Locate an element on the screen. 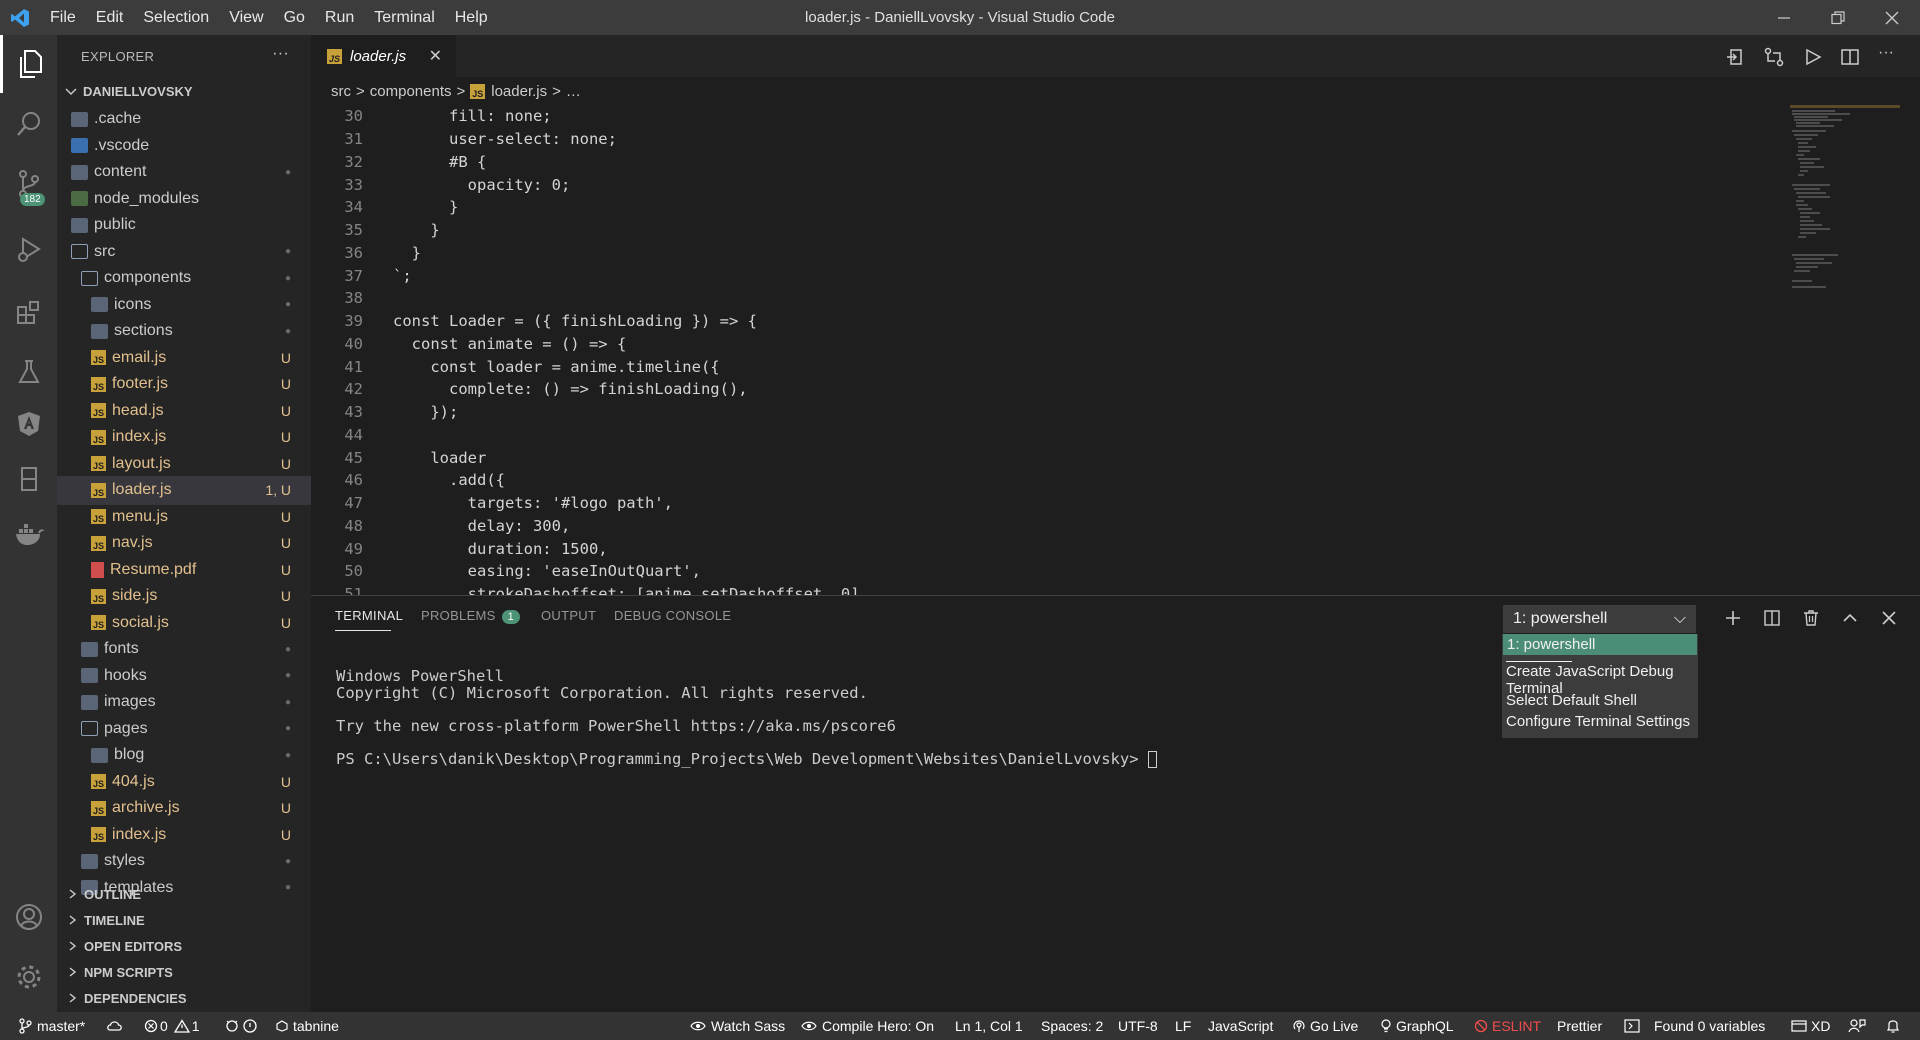  close-tab-icon: ✕ is located at coordinates (435, 56).